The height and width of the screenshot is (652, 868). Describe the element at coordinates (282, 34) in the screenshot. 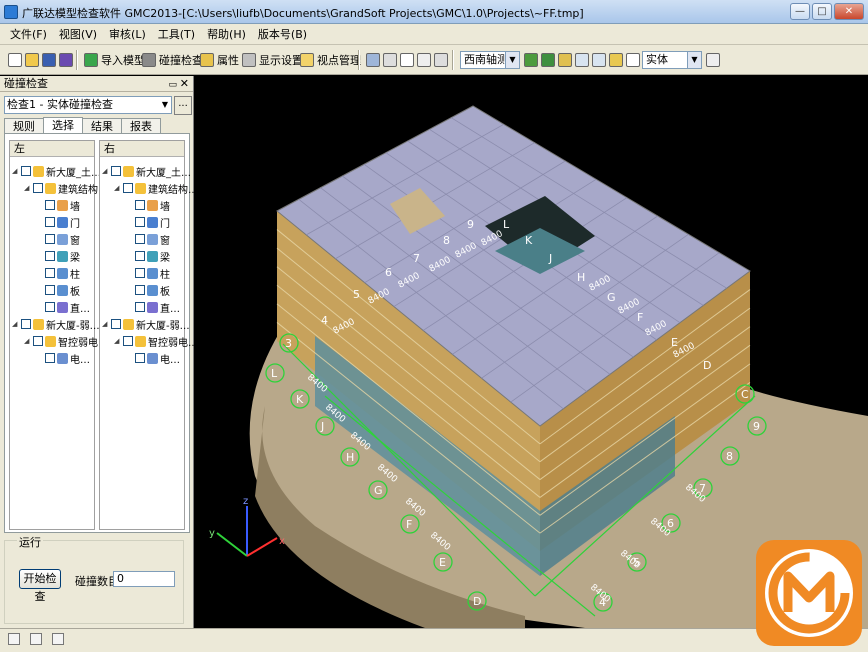

I see `menu-version: 版本号(B)` at that location.